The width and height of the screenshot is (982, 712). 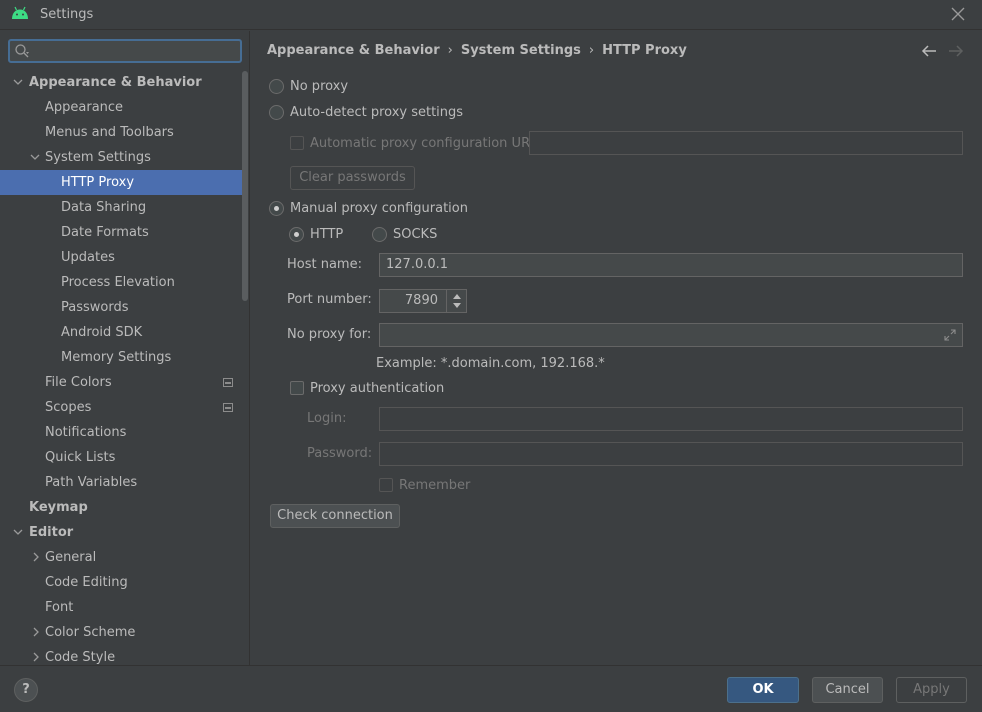 I want to click on password-field, so click(x=671, y=454).